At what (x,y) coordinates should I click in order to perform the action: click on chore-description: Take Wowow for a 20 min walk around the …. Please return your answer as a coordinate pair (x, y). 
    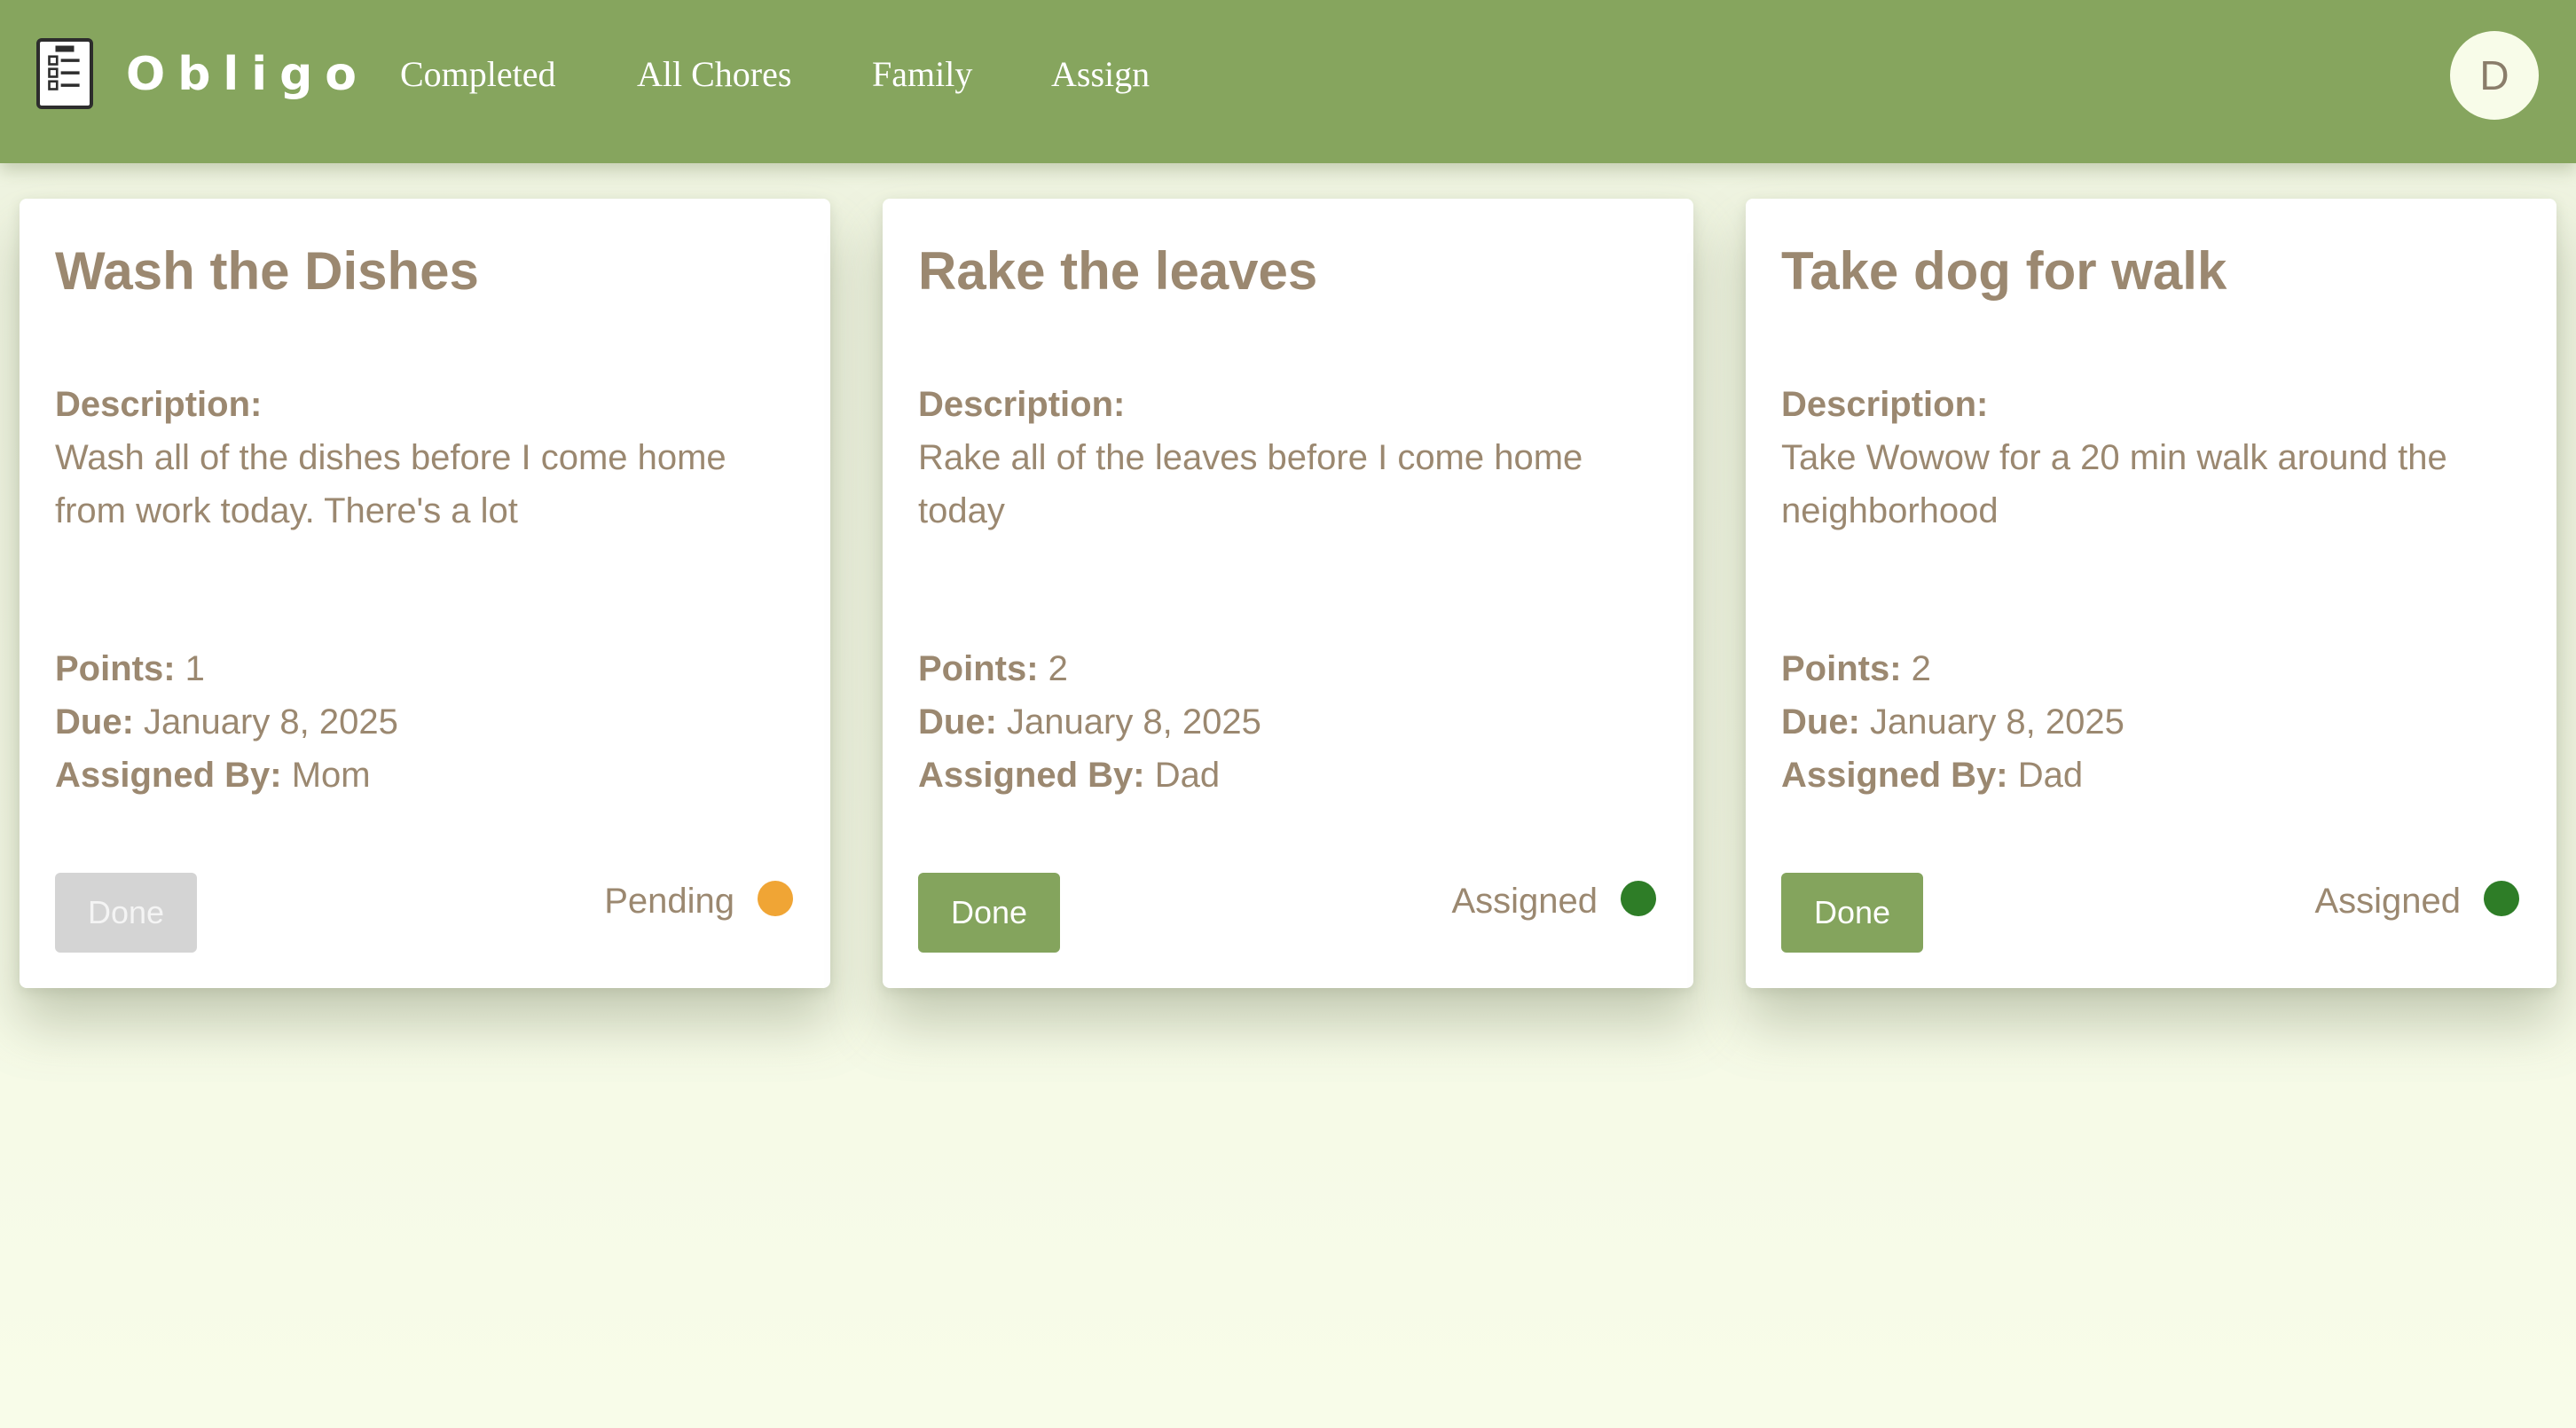
    Looking at the image, I should click on (2114, 484).